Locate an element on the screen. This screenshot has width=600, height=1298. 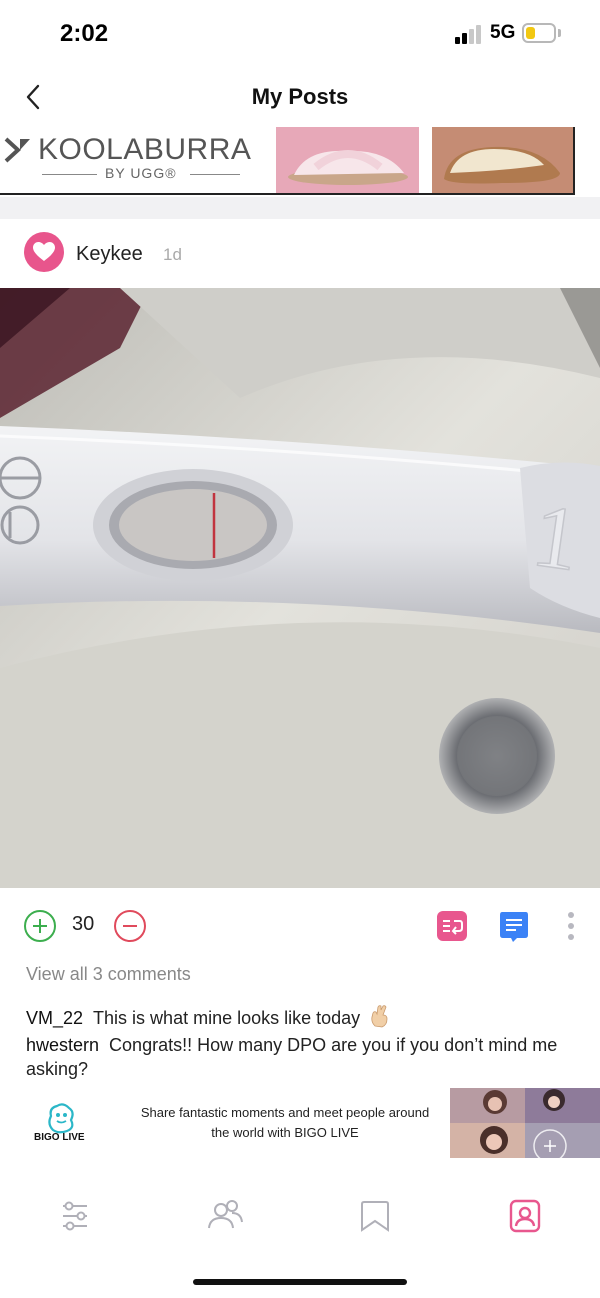
comment: VM_22 This is what mine looks like today is located at coordinates (301, 1017).